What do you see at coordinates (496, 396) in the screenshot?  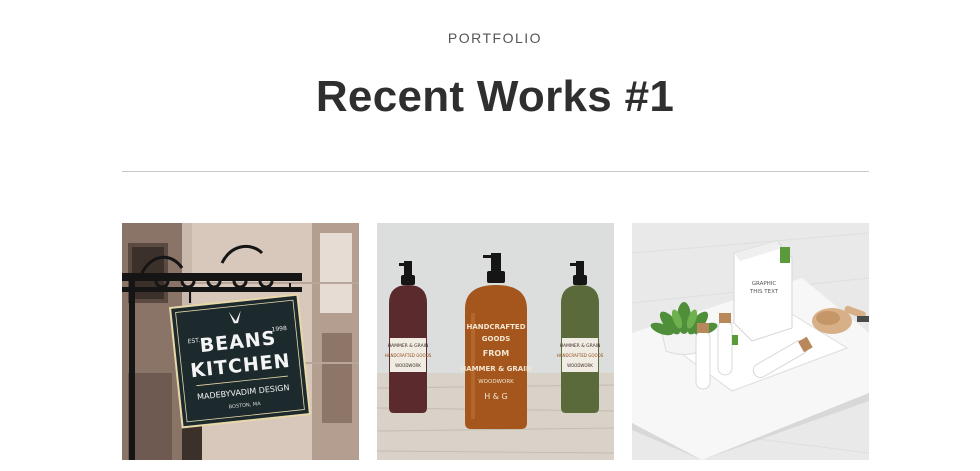 I see `center-label-mark: H & G` at bounding box center [496, 396].